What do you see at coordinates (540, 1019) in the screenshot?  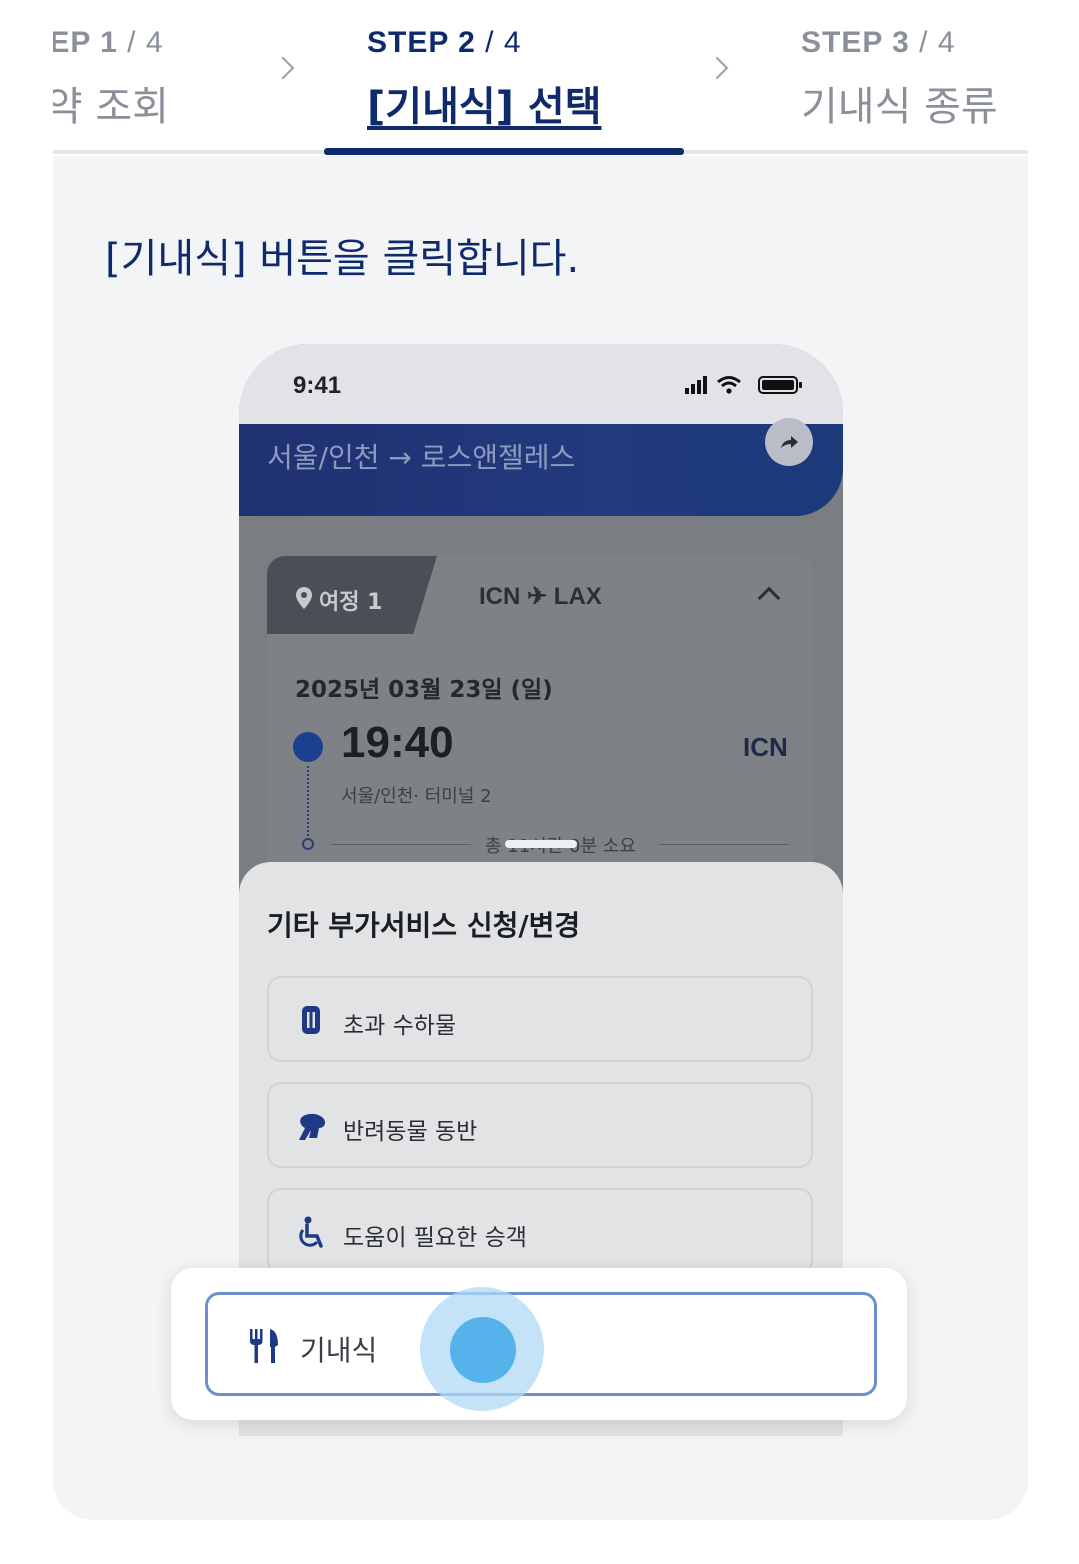 I see `option-excess-baggage: 초과 수하물` at bounding box center [540, 1019].